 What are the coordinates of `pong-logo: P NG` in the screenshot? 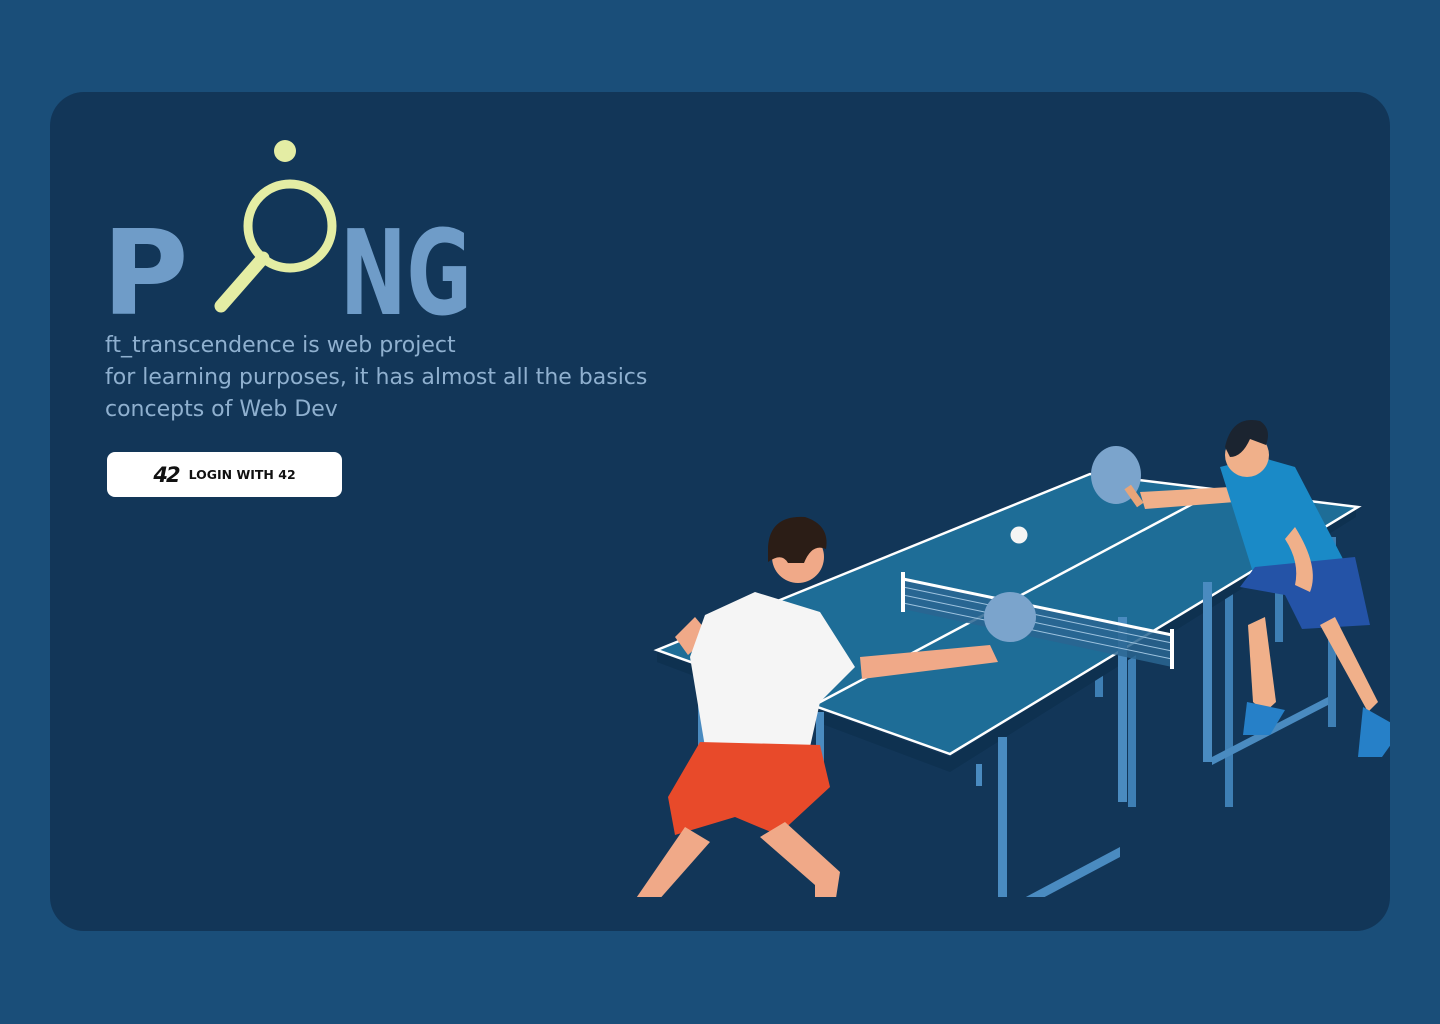 It's located at (287, 230).